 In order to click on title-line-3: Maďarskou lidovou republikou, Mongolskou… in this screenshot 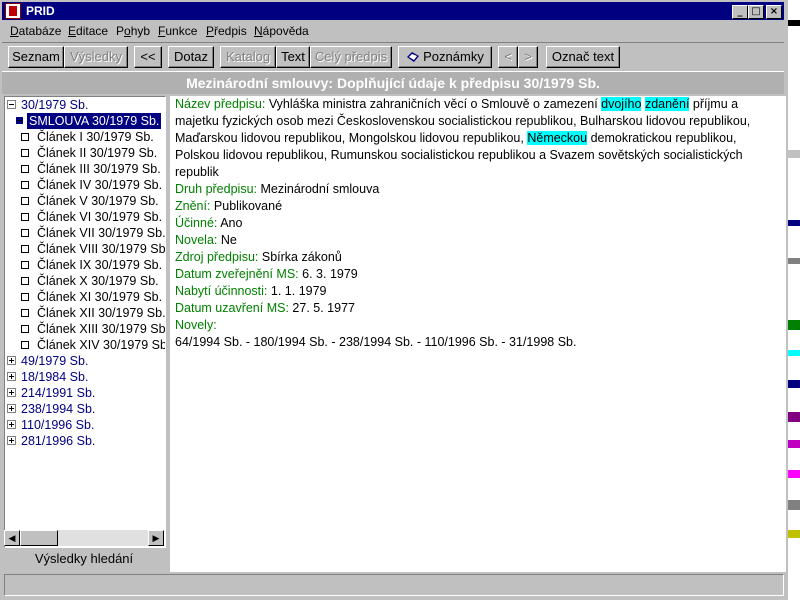, I will do `click(456, 138)`.